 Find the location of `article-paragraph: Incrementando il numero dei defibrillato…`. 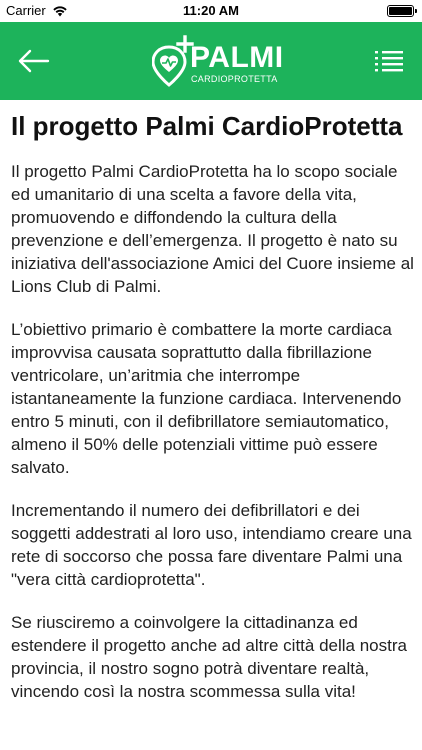

article-paragraph: Incrementando il numero dei defibrillato… is located at coordinates (211, 545).